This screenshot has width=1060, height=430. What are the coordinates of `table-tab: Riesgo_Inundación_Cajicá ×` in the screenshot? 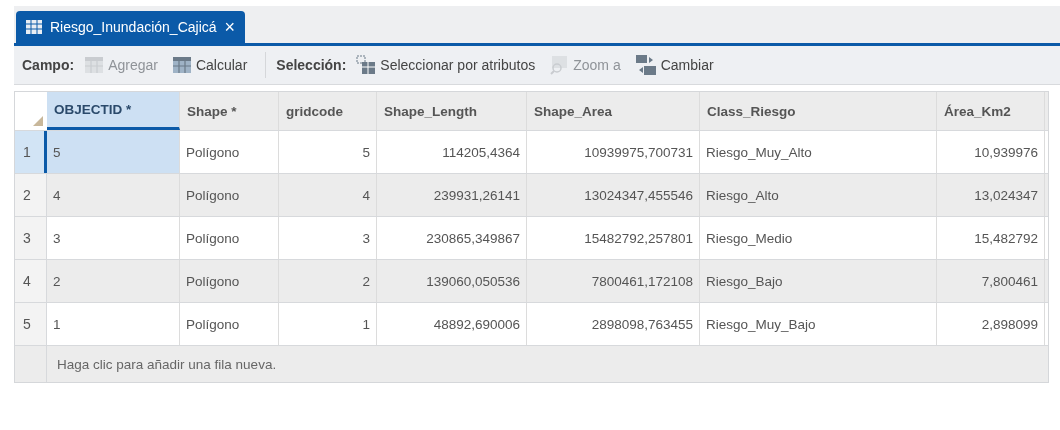 It's located at (131, 27).